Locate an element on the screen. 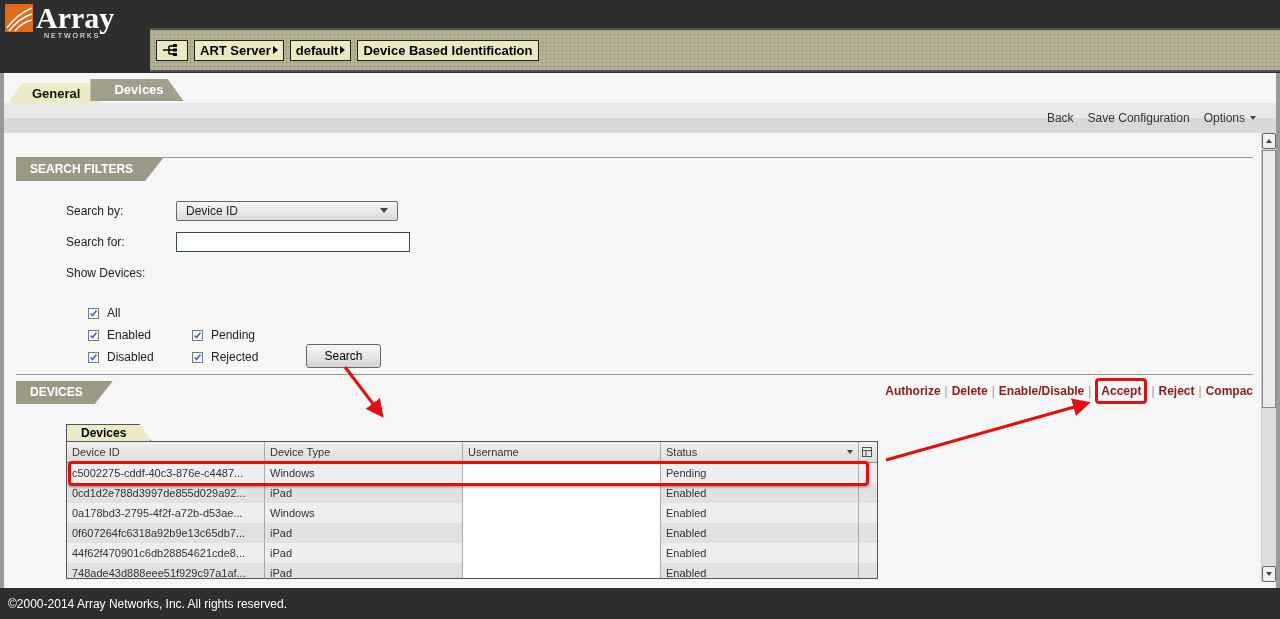 The height and width of the screenshot is (619, 1280). toolbar-link: Save Configuration is located at coordinates (1138, 118).